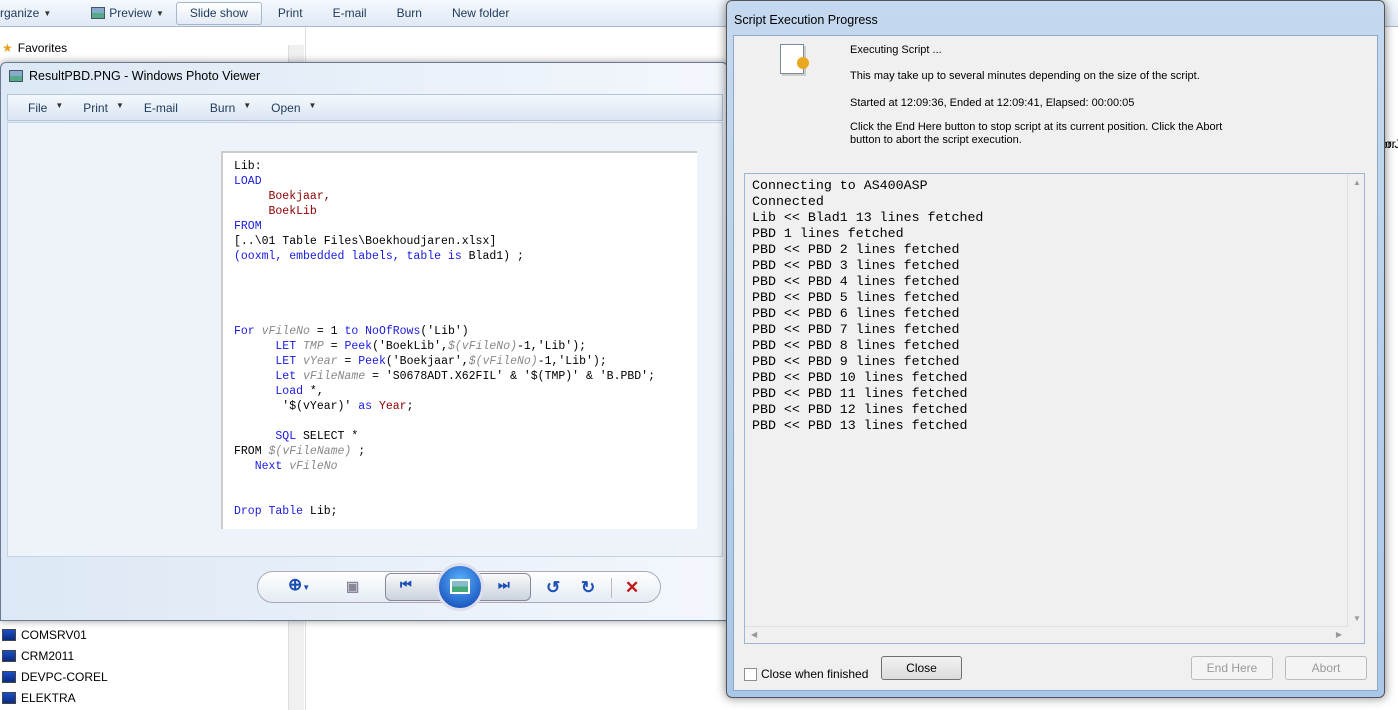  What do you see at coordinates (856, 297) in the screenshot?
I see `log-line: PBD << PBD 5 lines fetched` at bounding box center [856, 297].